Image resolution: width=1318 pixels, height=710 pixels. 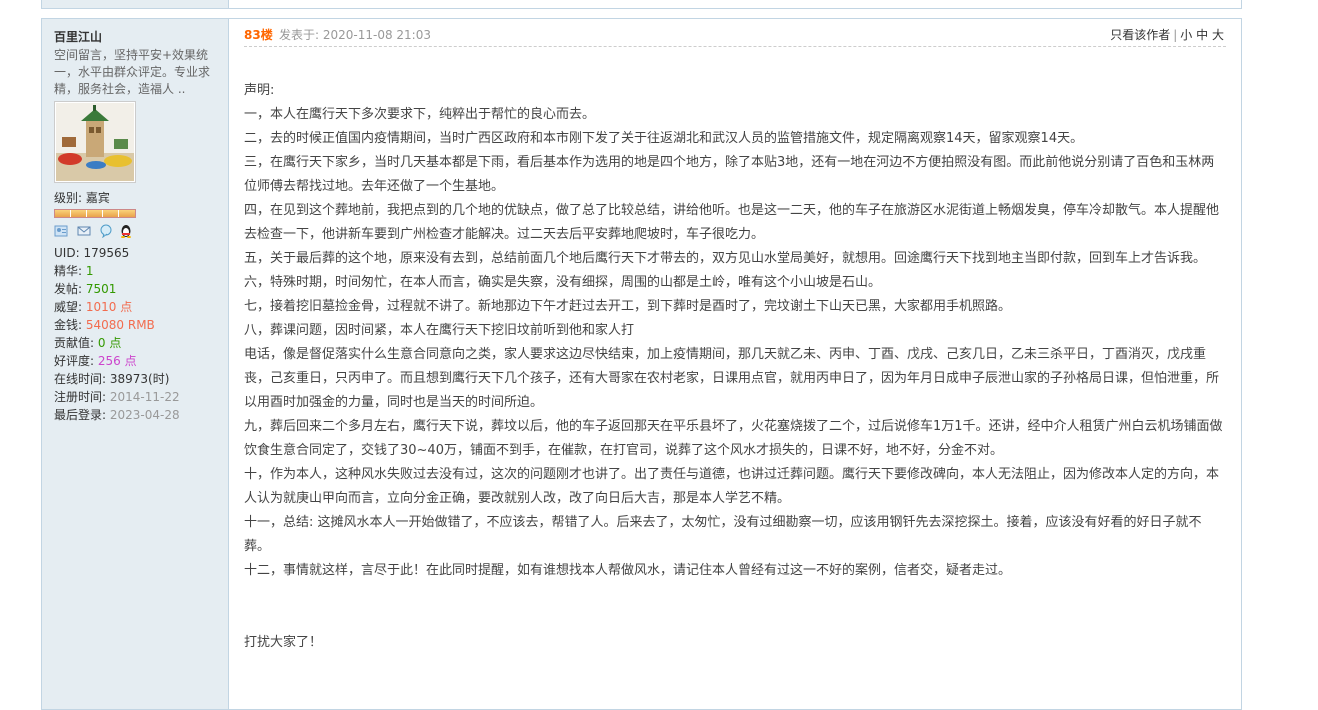 I want to click on closing-line: 打扰大家了！, so click(x=283, y=642).